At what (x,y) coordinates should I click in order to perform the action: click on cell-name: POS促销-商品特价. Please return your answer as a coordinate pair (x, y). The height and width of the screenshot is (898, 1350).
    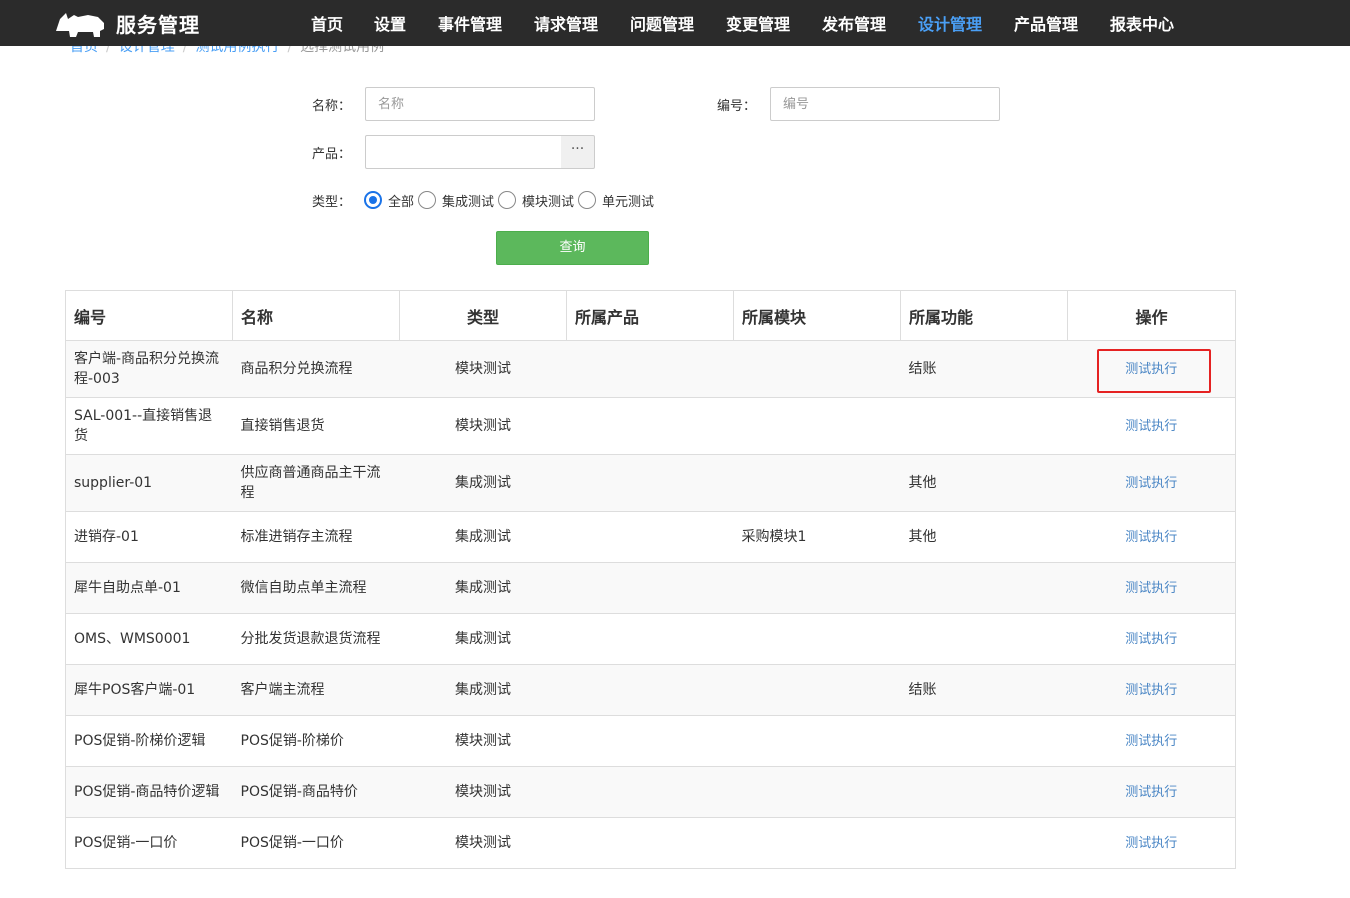
    Looking at the image, I should click on (316, 792).